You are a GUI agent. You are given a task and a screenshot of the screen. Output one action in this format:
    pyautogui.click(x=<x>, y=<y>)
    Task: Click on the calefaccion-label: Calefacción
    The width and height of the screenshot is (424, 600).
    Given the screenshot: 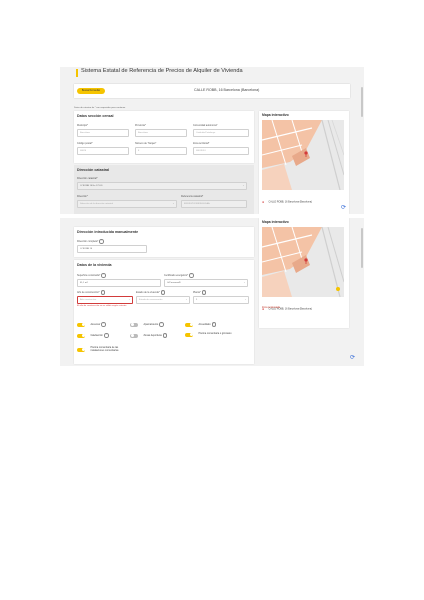 What is the action you would take?
    pyautogui.click(x=96, y=336)
    